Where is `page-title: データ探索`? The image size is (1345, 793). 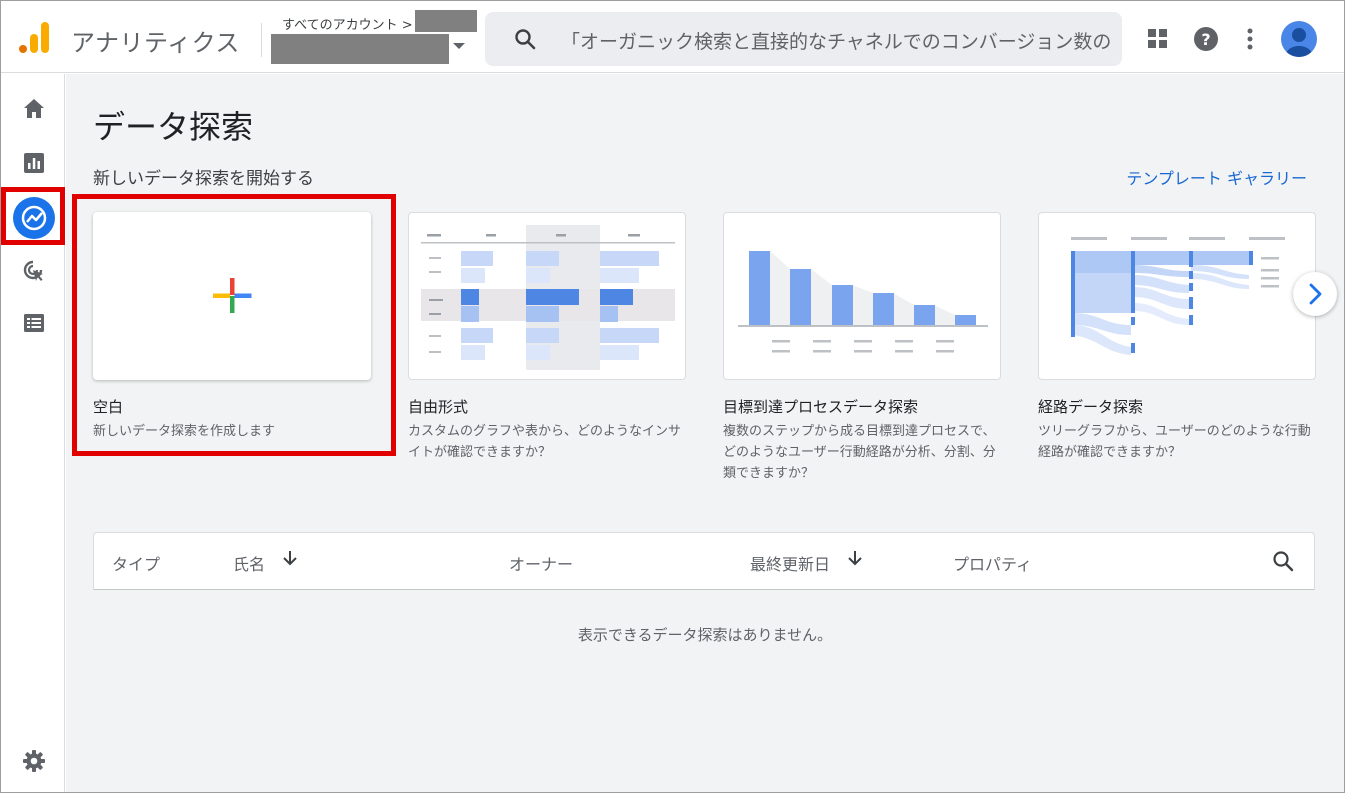
page-title: データ探索 is located at coordinates (173, 127).